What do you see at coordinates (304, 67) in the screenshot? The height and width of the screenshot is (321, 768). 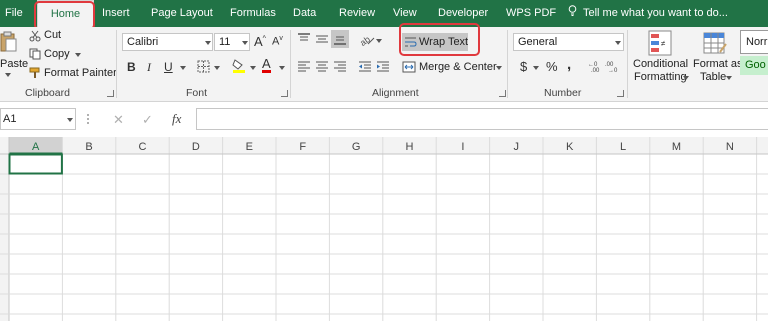 I see `align-left-icon` at bounding box center [304, 67].